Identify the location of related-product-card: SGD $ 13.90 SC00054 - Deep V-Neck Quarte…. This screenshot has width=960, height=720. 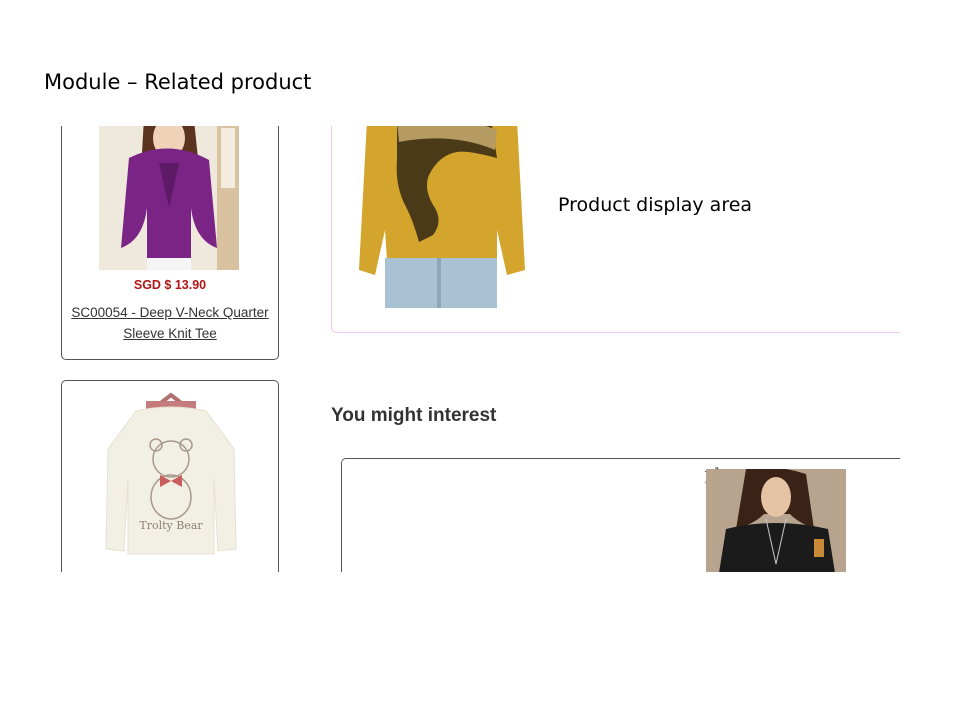
(170, 234).